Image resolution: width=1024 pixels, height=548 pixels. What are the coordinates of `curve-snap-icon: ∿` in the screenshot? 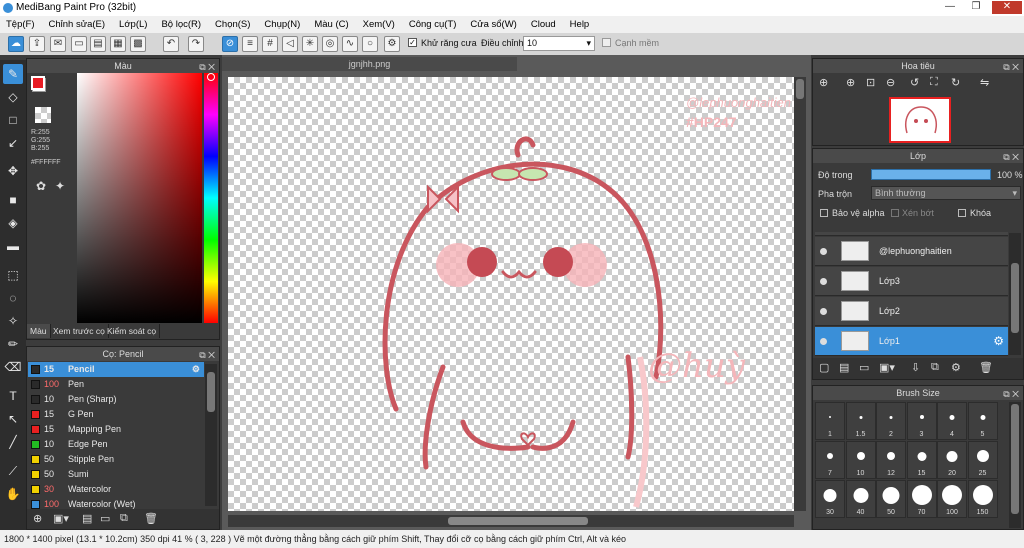 It's located at (350, 44).